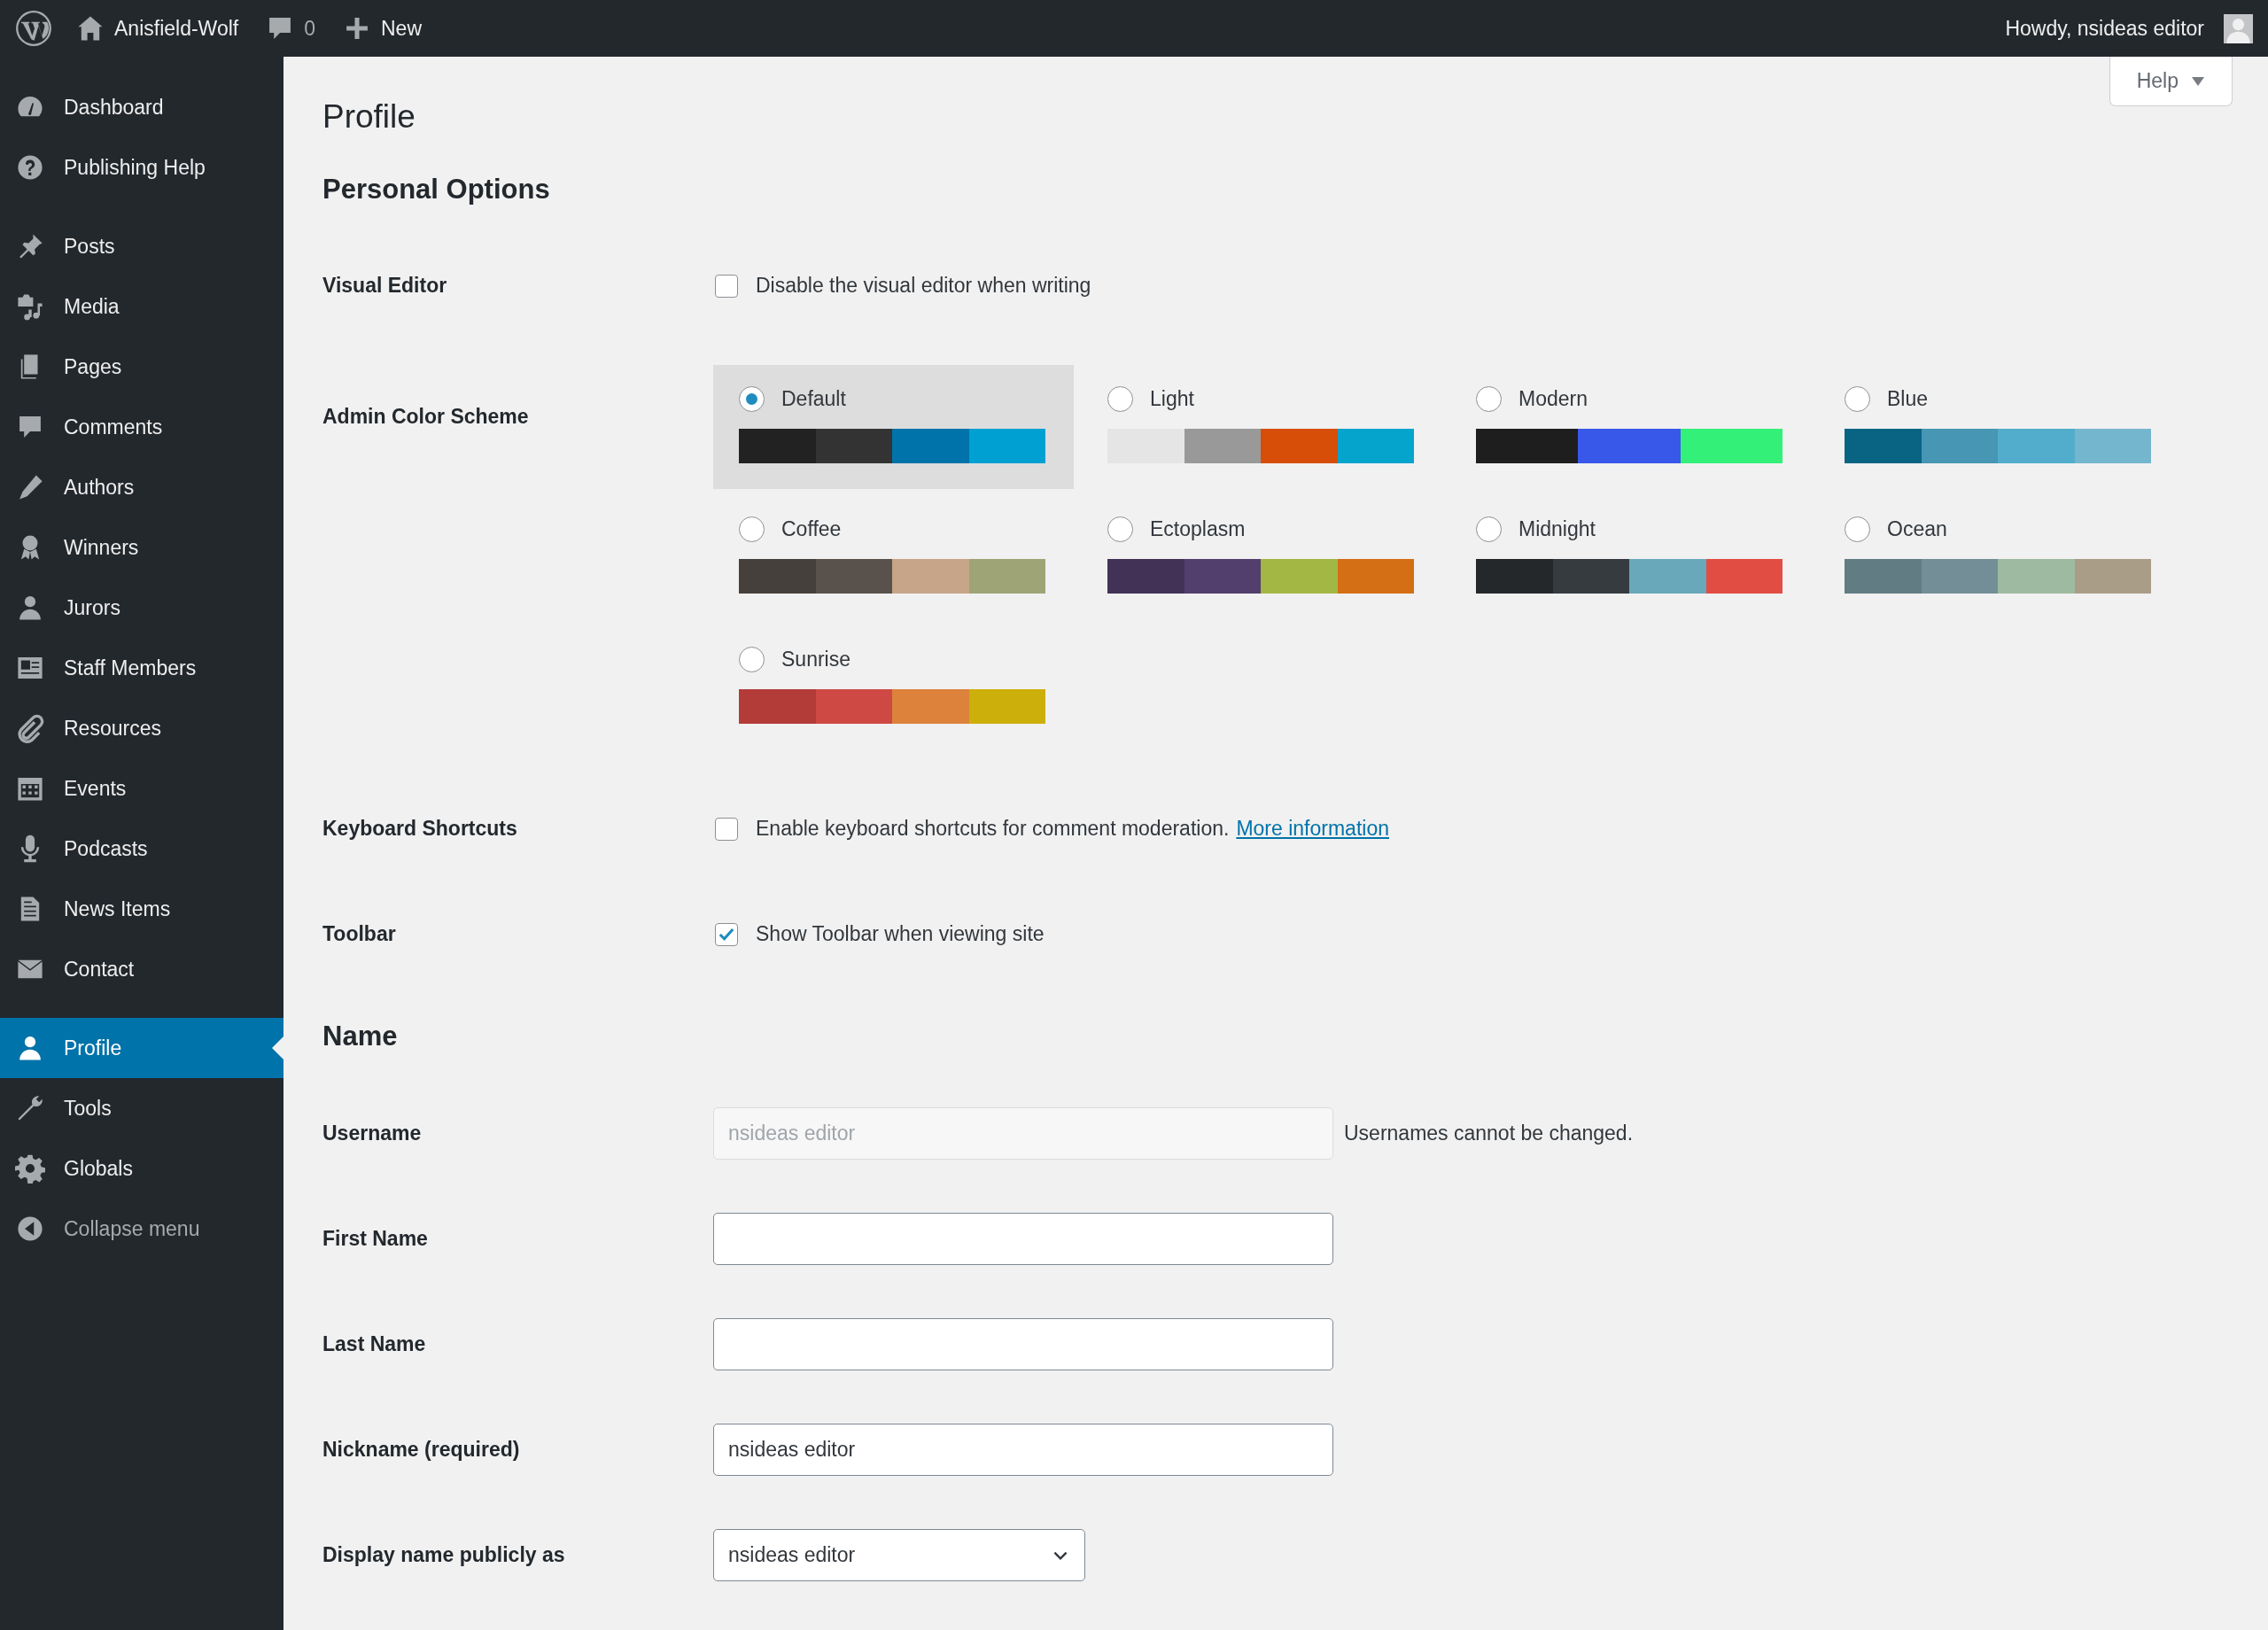  Describe the element at coordinates (142, 107) in the screenshot. I see `sidebar-item: Dashboard` at that location.